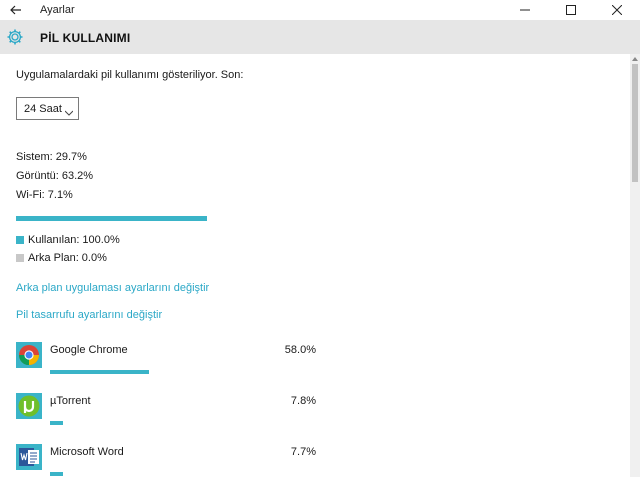 The height and width of the screenshot is (477, 640). Describe the element at coordinates (166, 415) in the screenshot. I see `list-item: µTorrent 7.8%` at that location.